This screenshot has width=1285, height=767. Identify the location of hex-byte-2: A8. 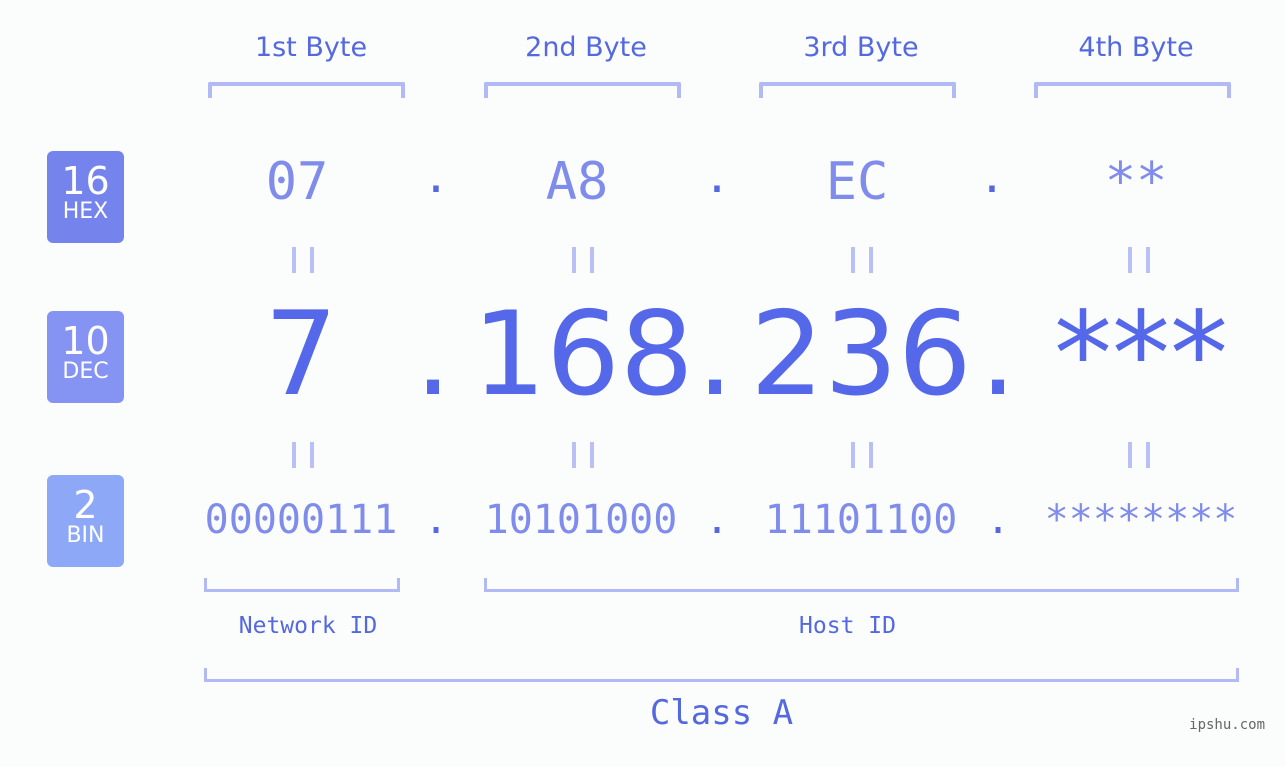
(577, 182).